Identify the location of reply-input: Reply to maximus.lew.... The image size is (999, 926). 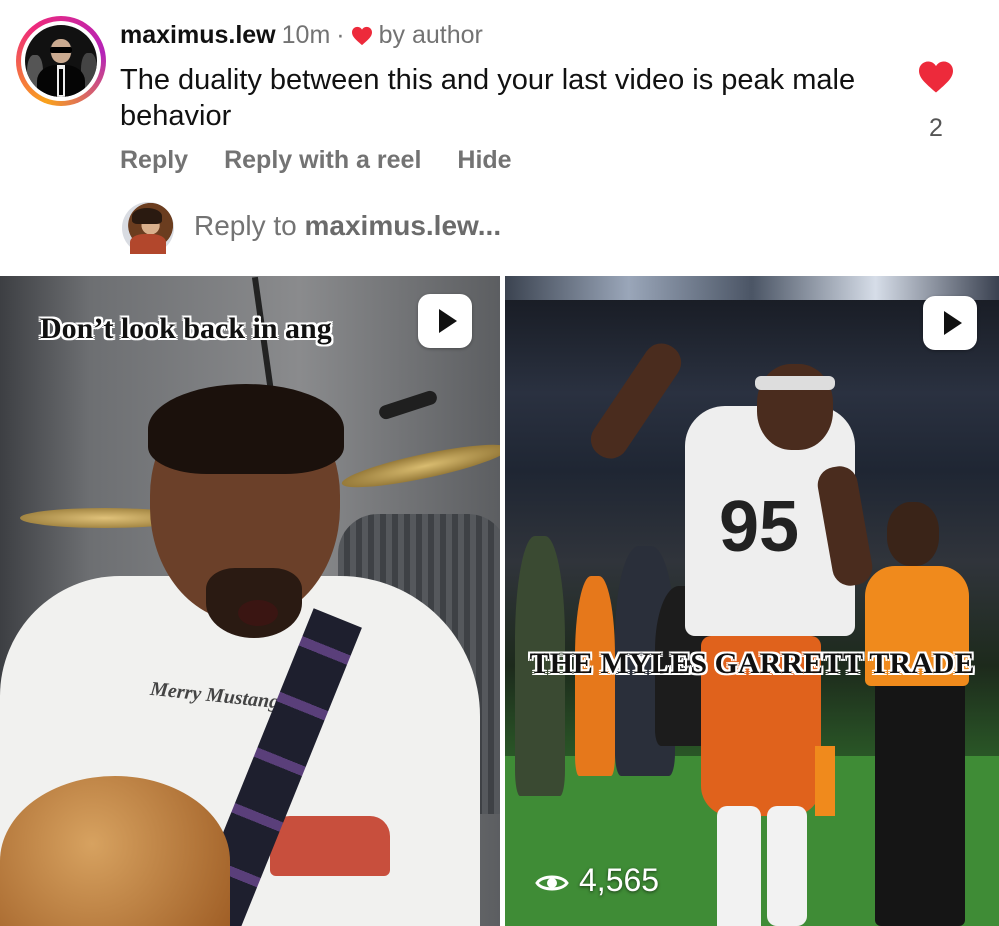
(347, 226).